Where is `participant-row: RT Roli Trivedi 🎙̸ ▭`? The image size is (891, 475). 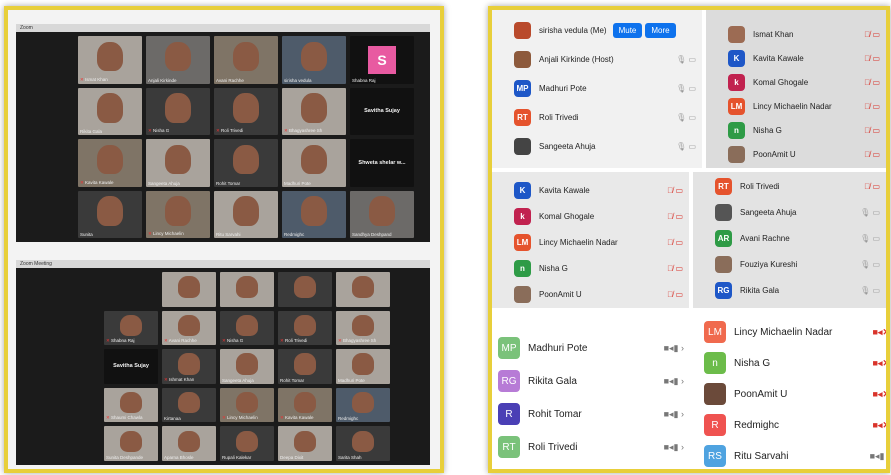
participant-row: RT Roli Trivedi 🎙̸ ▭ is located at coordinates (789, 186).